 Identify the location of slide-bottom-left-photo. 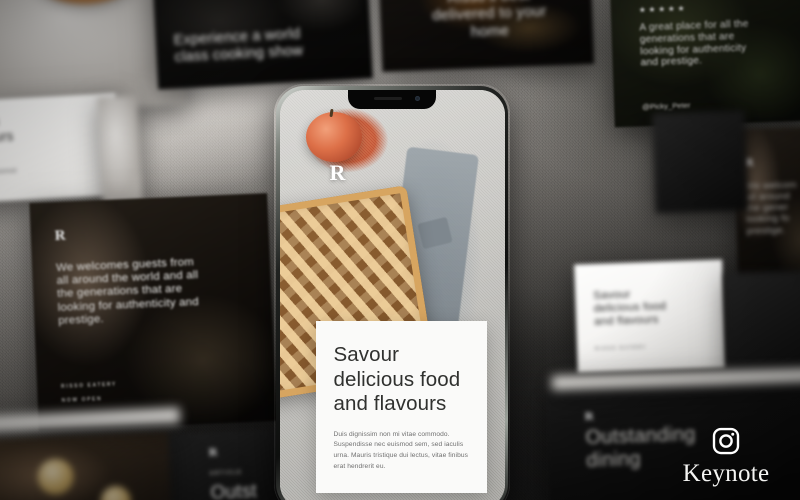
(86, 465).